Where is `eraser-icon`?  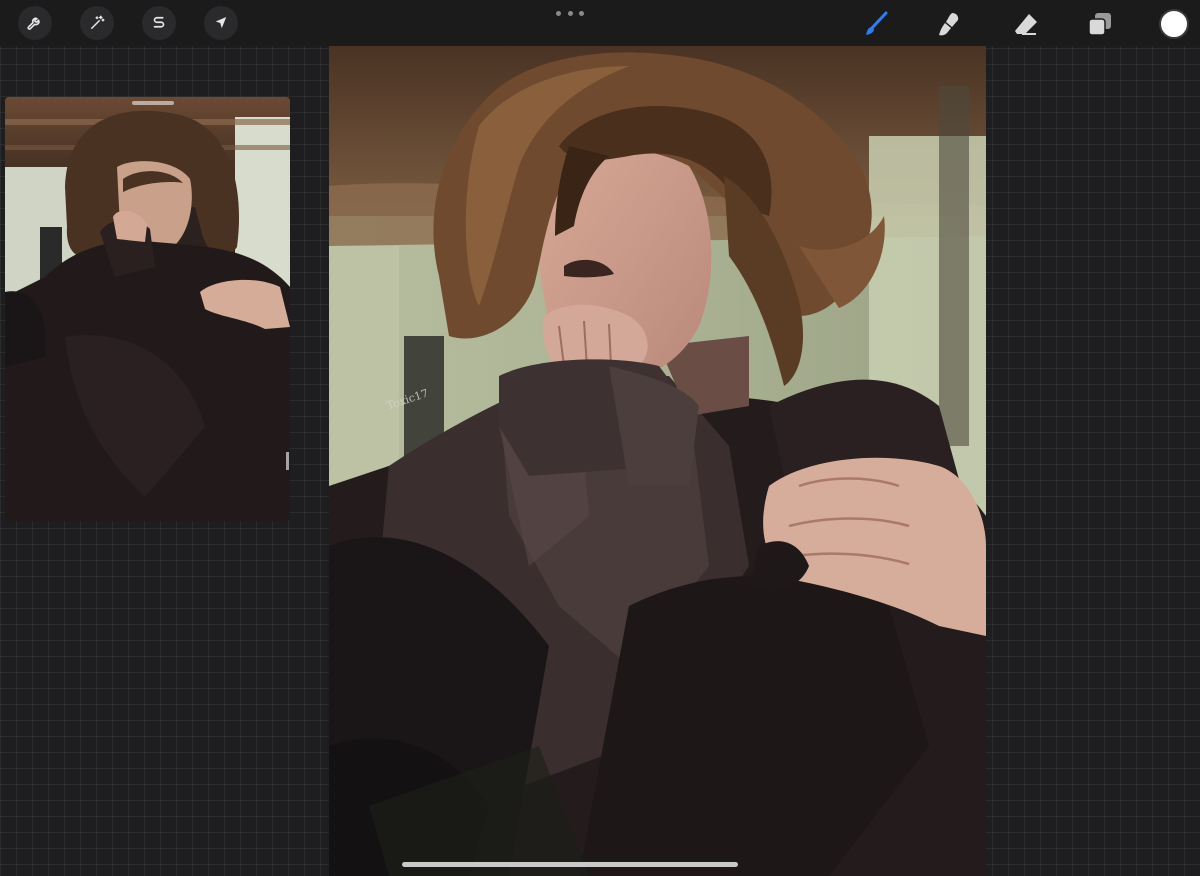
eraser-icon is located at coordinates (1026, 24).